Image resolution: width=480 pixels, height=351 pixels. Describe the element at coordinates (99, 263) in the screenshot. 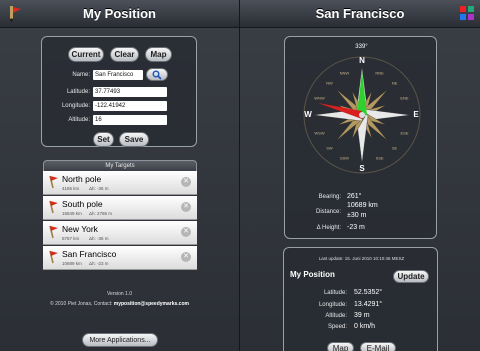

I see `target-height-diff: Δh: -23 m` at that location.